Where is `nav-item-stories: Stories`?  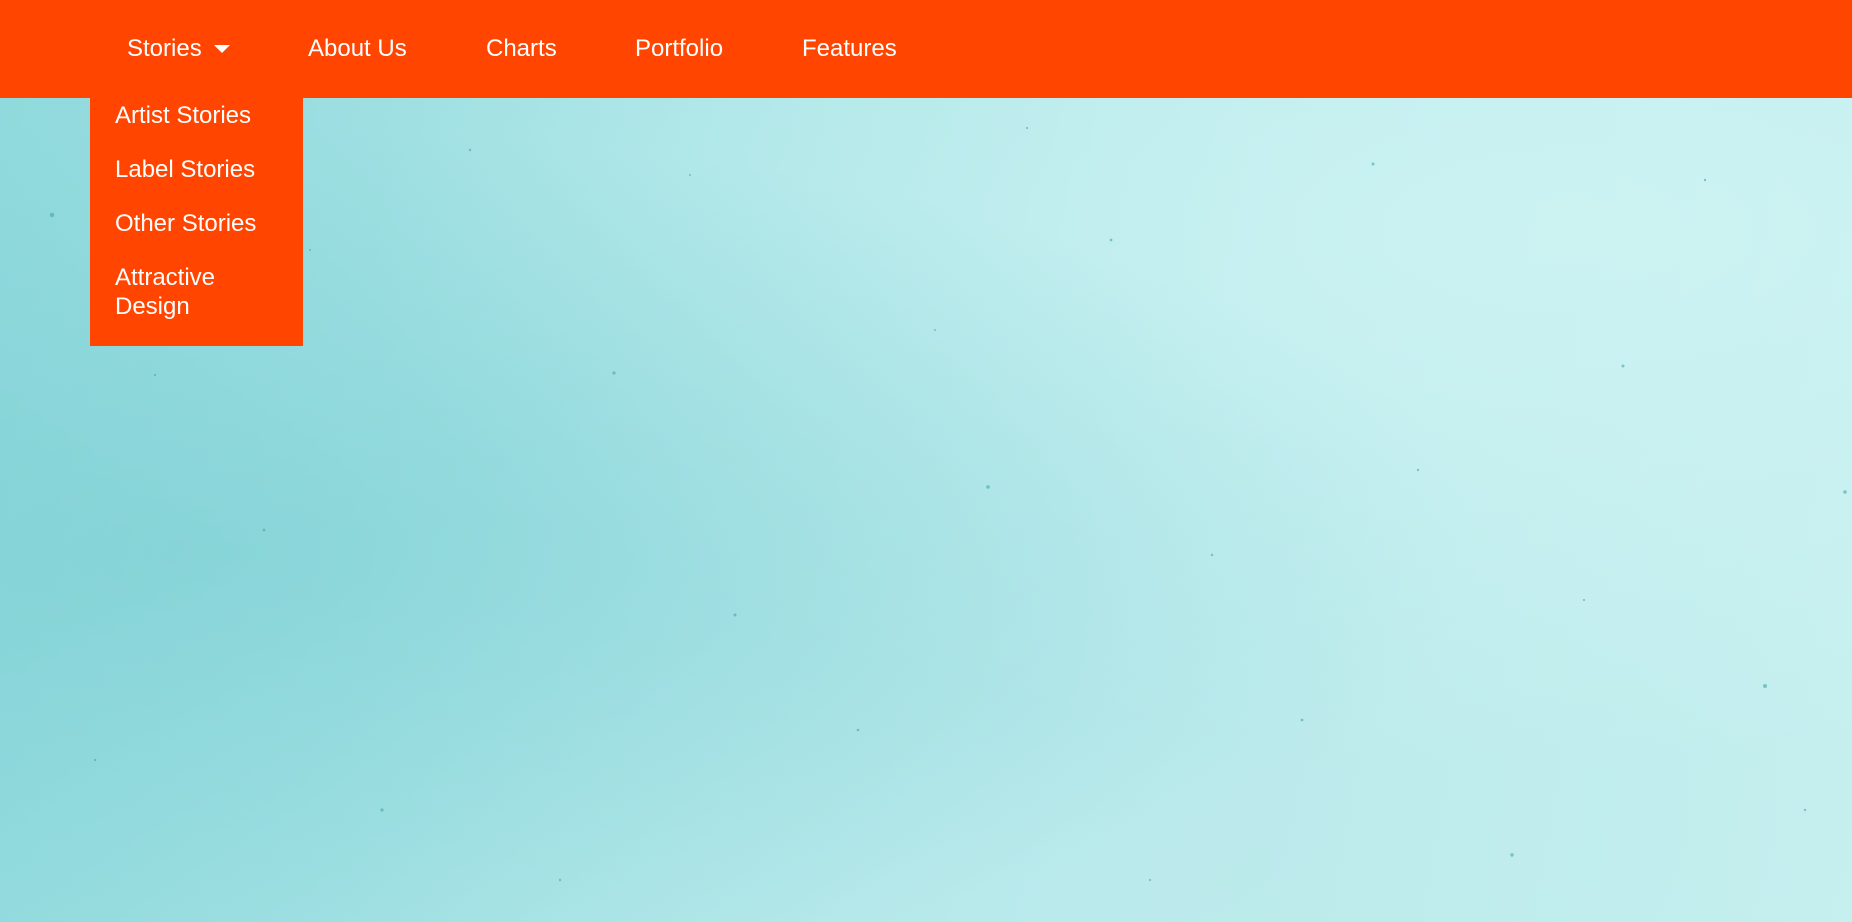 nav-item-stories: Stories is located at coordinates (178, 49).